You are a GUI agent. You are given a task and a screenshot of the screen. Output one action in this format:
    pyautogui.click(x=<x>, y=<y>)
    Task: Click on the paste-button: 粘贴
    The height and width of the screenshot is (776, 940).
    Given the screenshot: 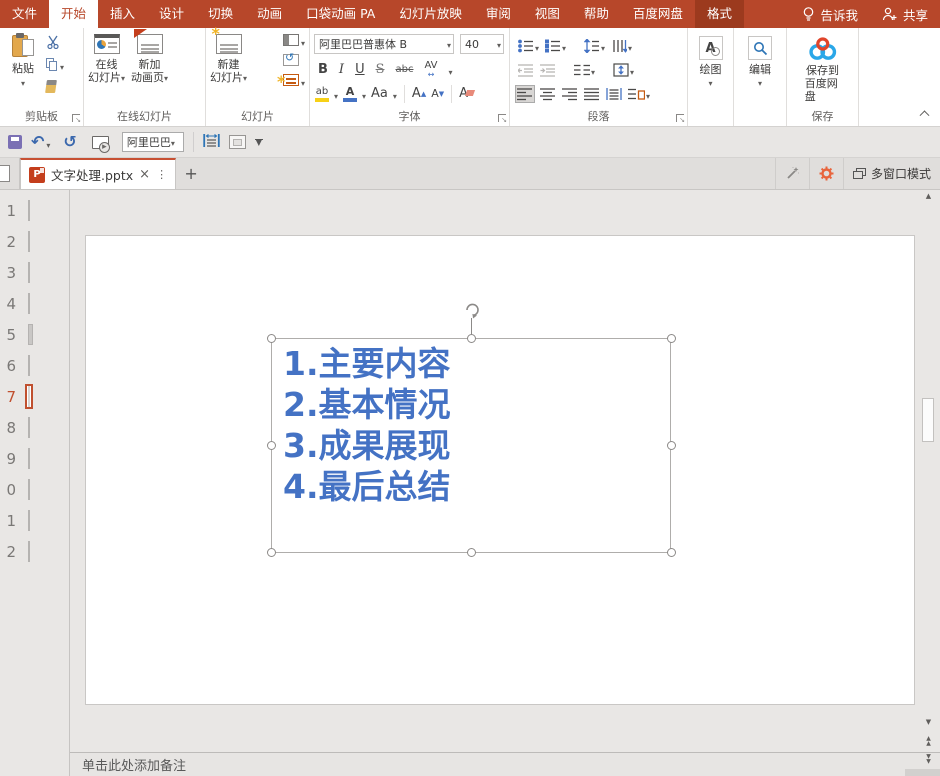 What is the action you would take?
    pyautogui.click(x=23, y=61)
    